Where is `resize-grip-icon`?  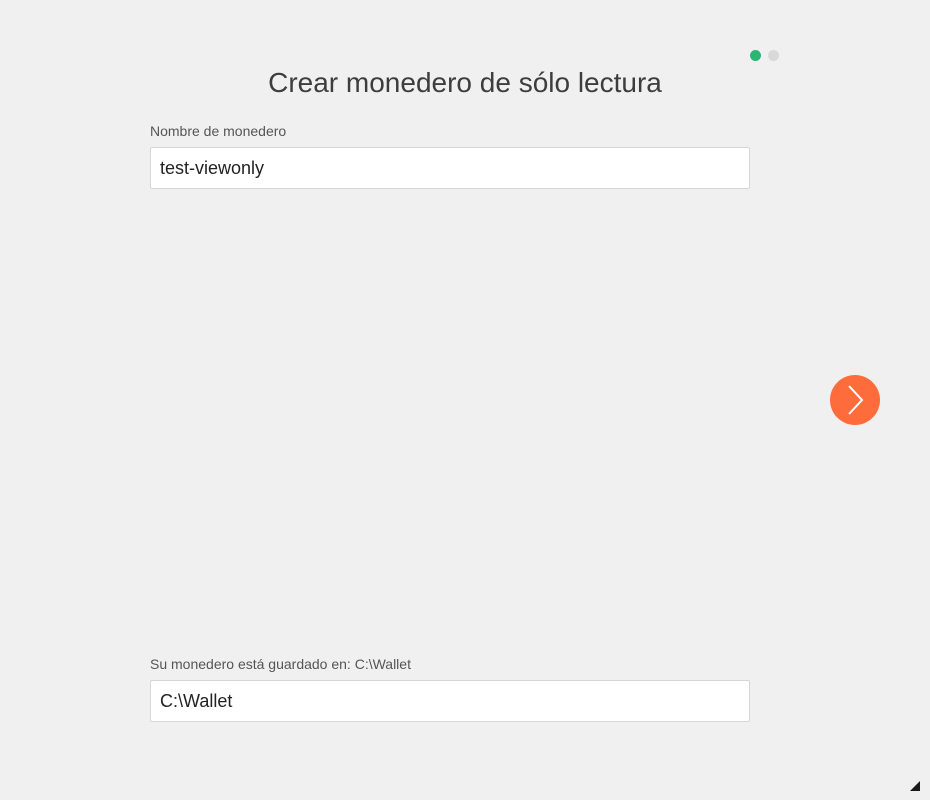 resize-grip-icon is located at coordinates (915, 786).